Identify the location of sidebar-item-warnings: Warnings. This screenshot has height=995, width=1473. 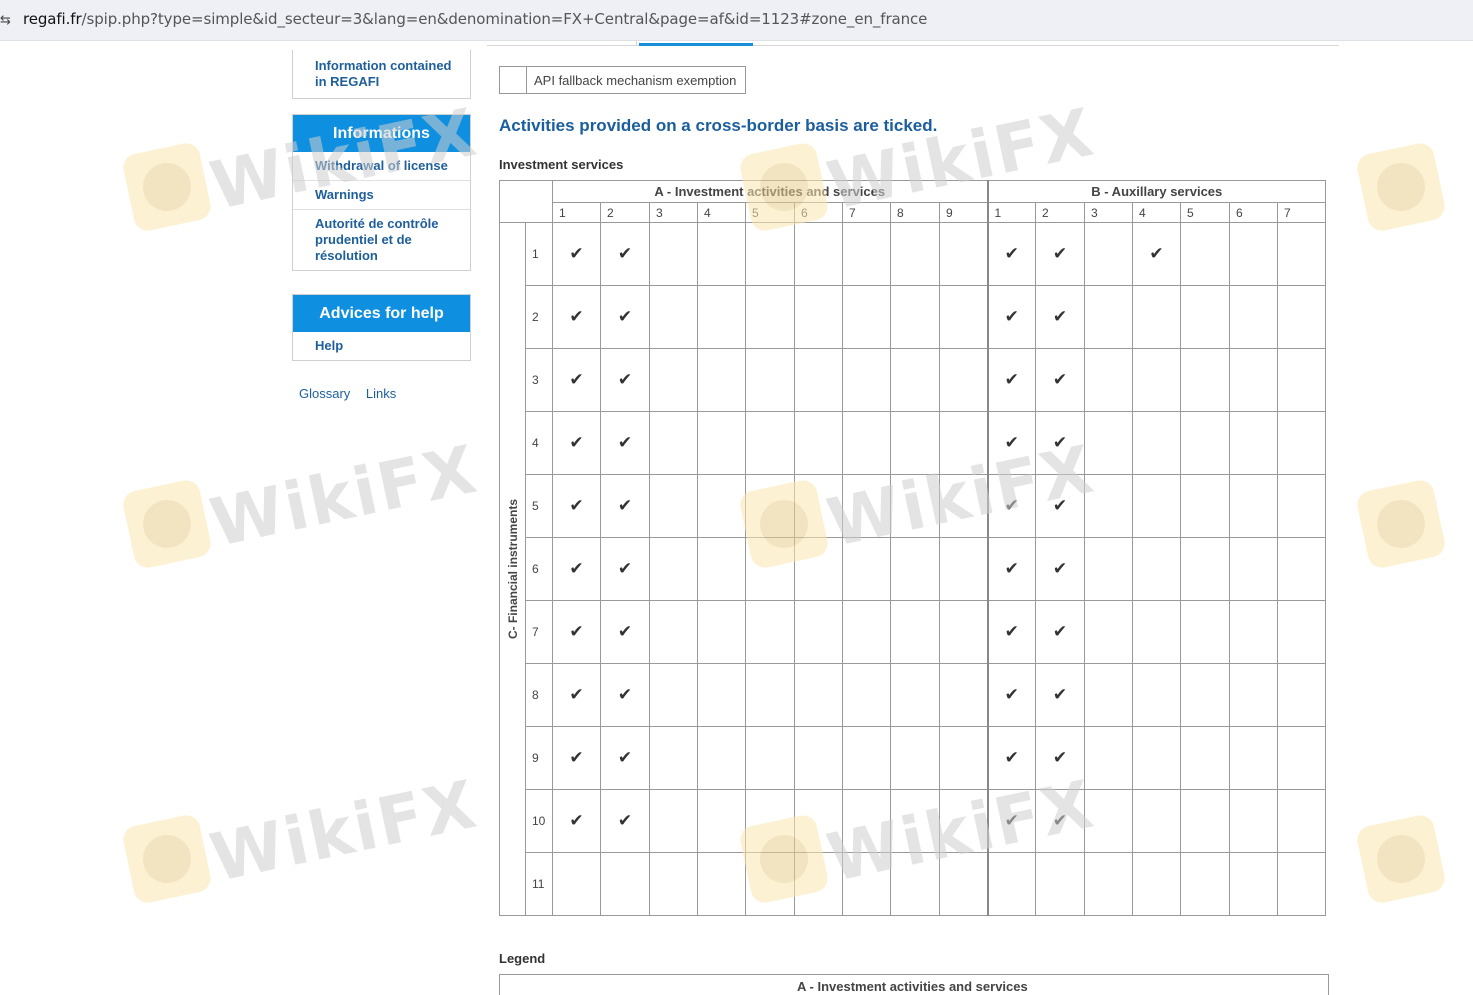
(381, 194).